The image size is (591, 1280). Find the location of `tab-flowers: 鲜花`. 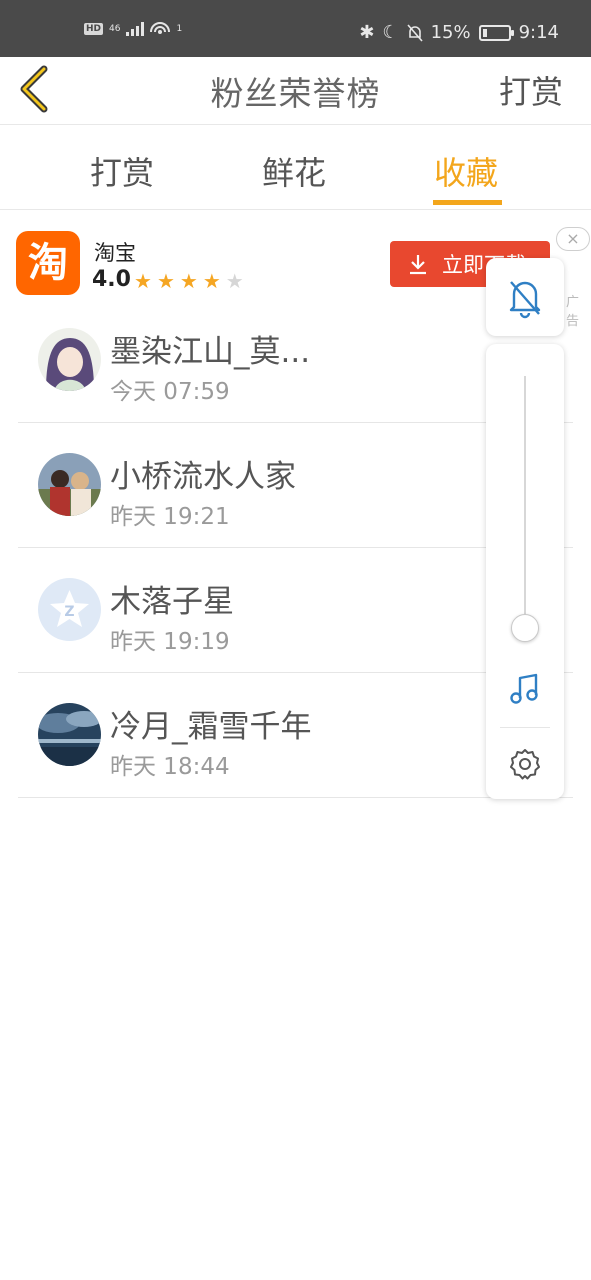

tab-flowers: 鲜花 is located at coordinates (294, 171).